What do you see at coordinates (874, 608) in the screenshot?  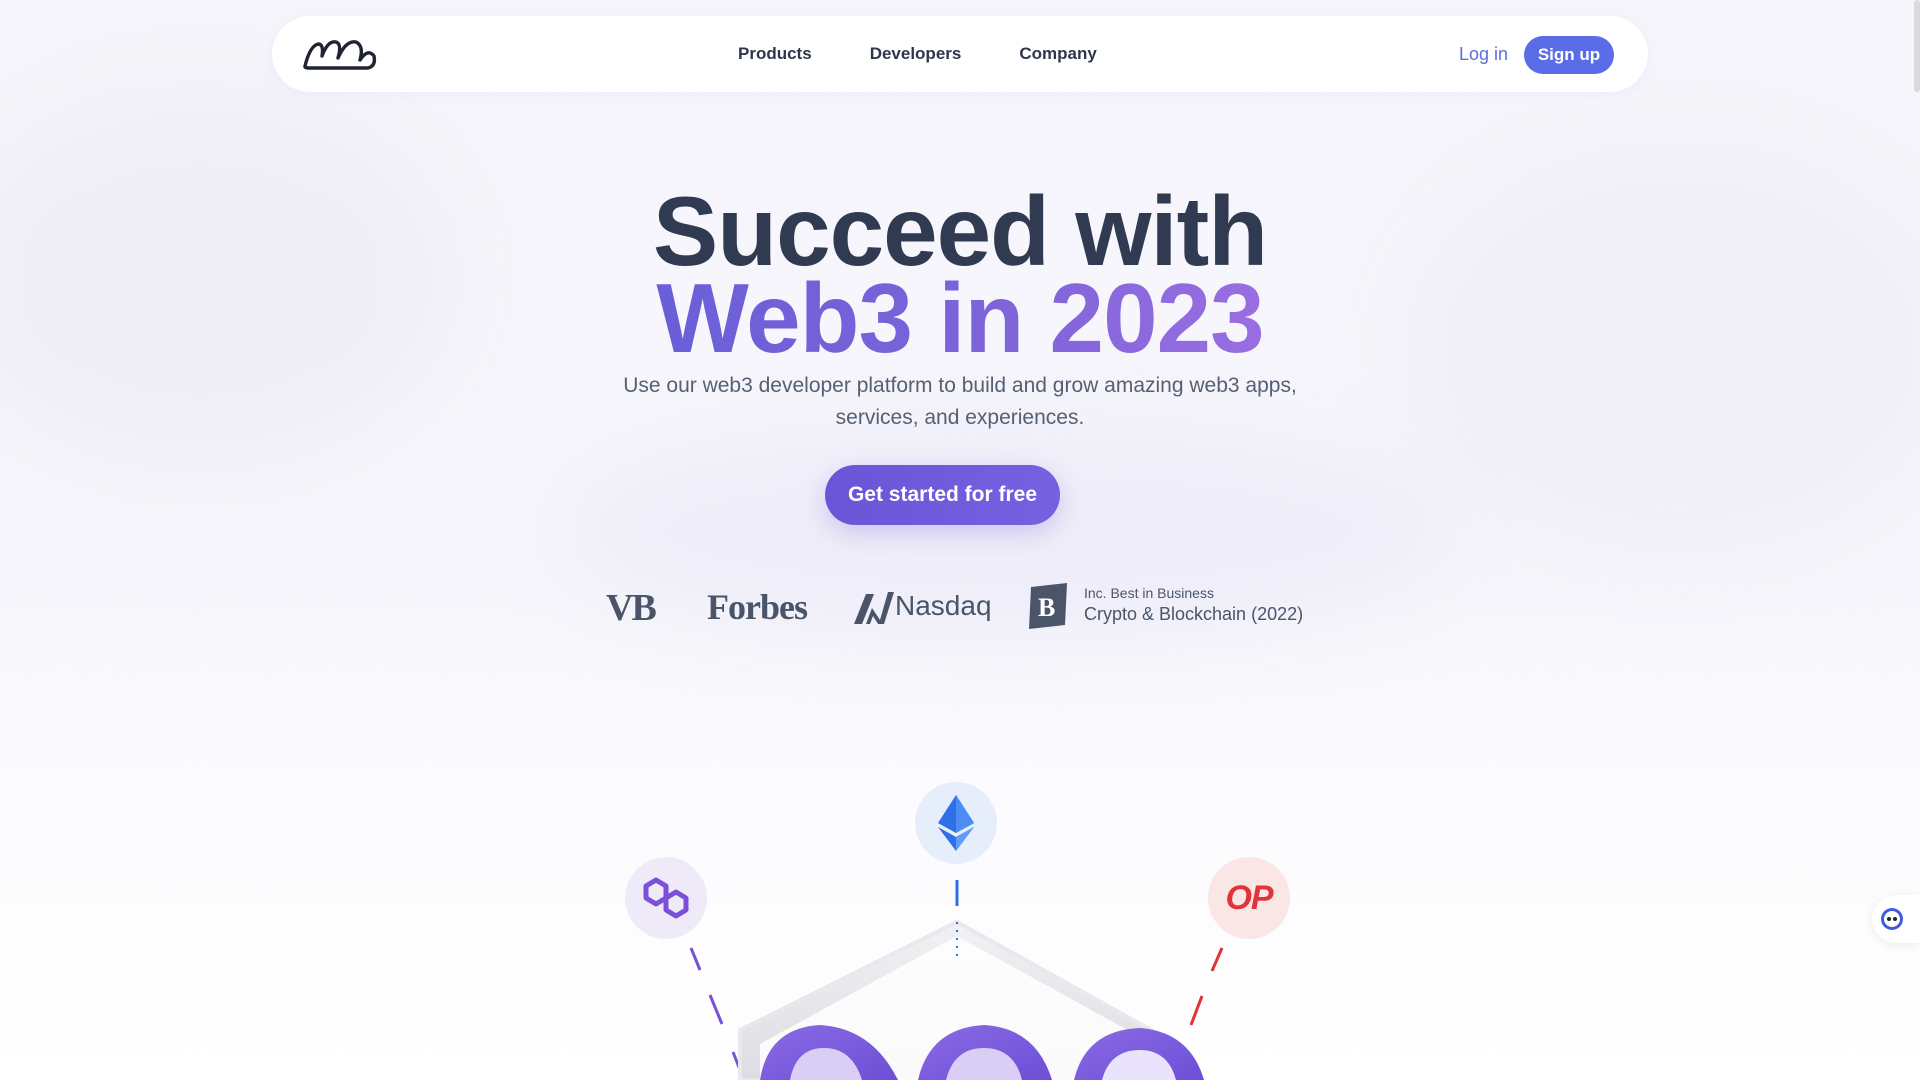 I see `nasdaq-logo-icon` at bounding box center [874, 608].